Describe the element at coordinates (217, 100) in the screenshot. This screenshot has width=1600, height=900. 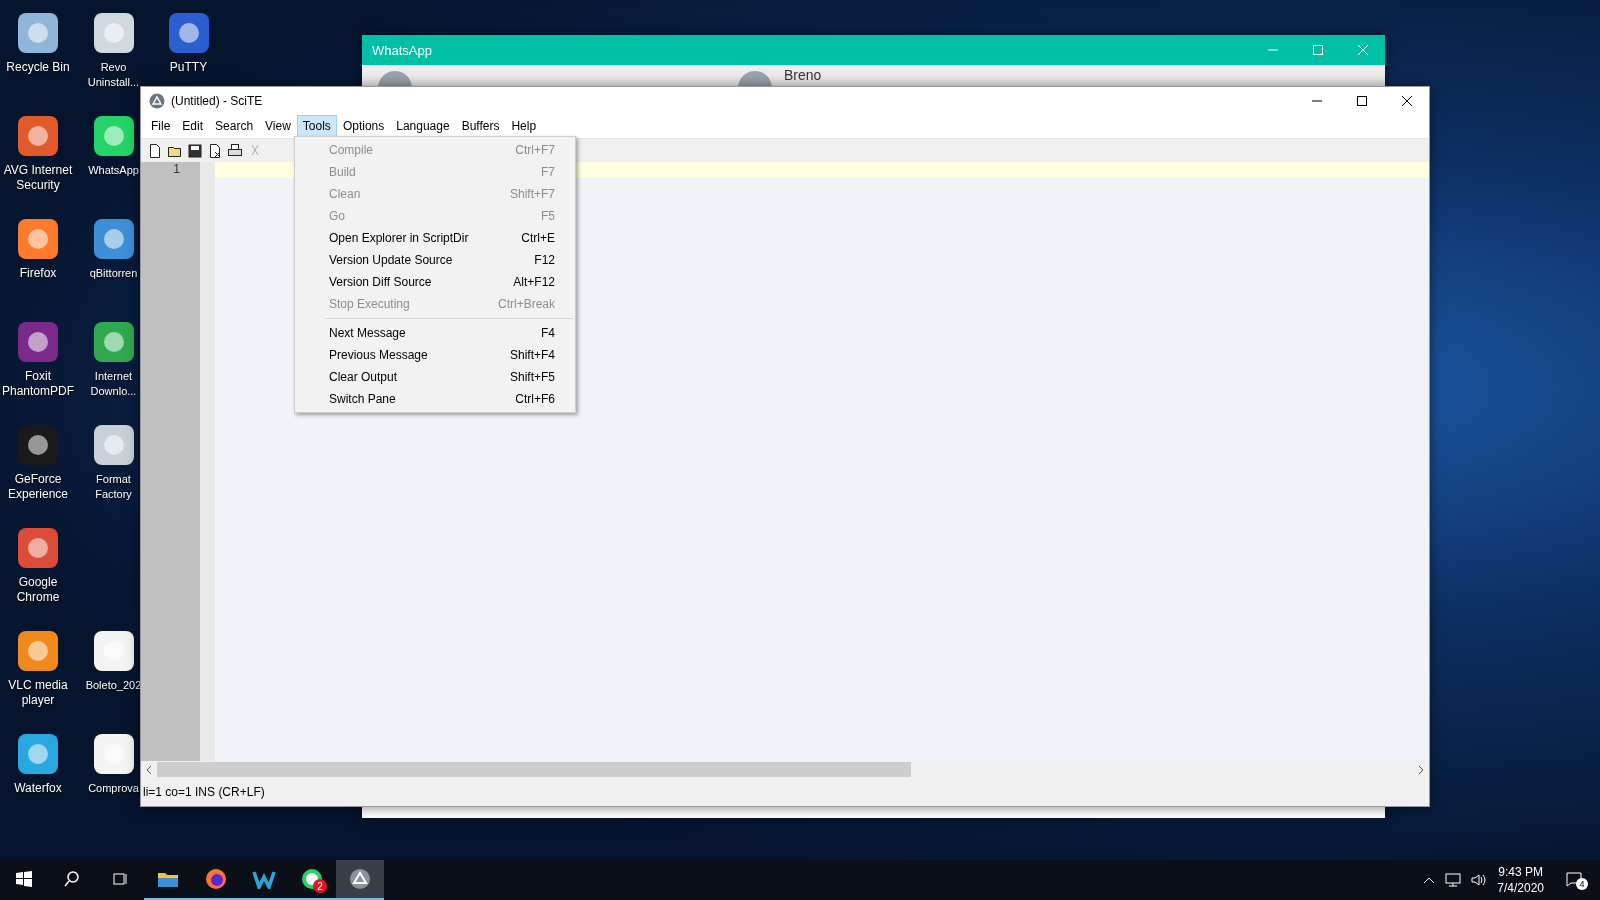
I see `window-title: (Untitled) - SciTE` at that location.